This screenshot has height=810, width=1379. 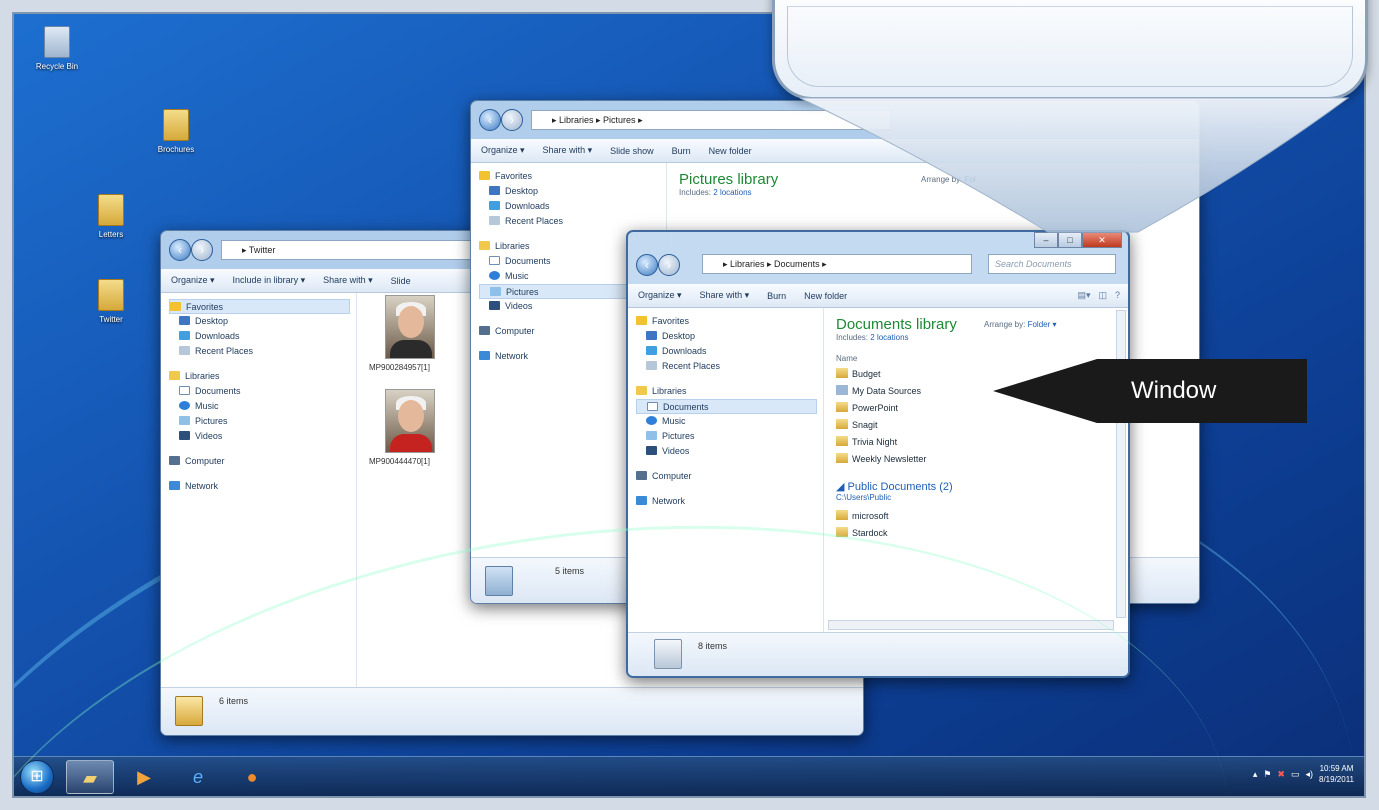 What do you see at coordinates (1083, 295) in the screenshot?
I see `views-icon: ▤▾` at bounding box center [1083, 295].